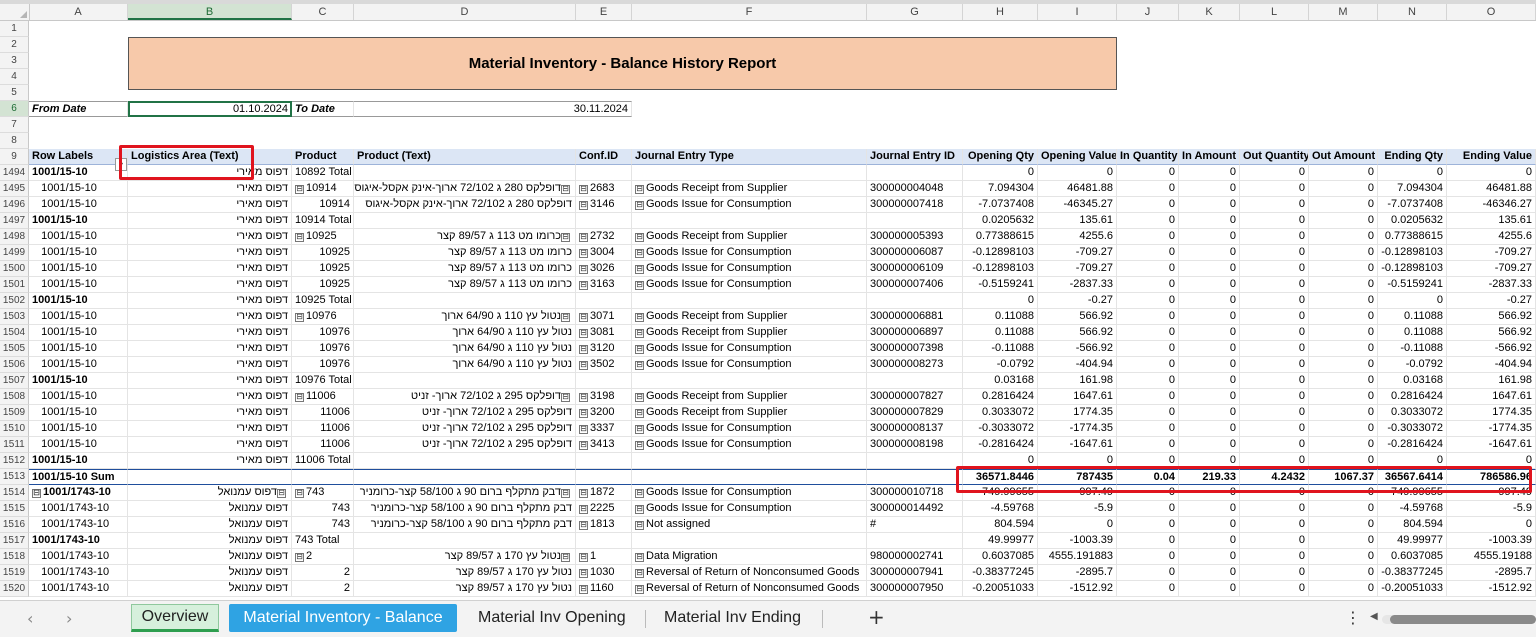  I want to click on conf-id-cell: ⊟ 3413, so click(604, 445).